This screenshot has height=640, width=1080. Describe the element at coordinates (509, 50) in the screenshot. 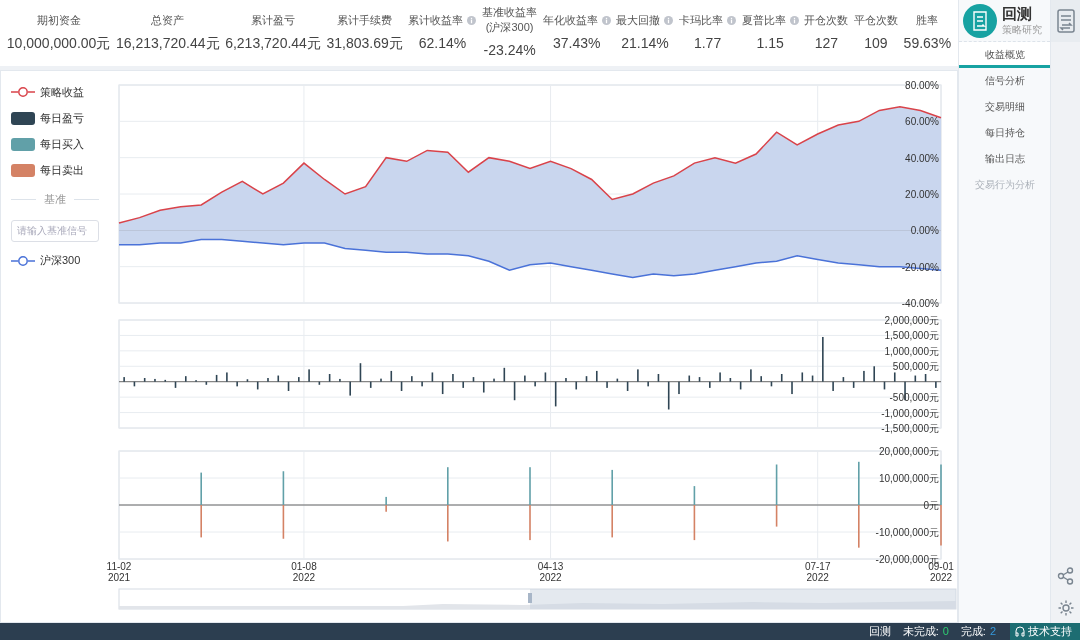

I see `stat-value: -23.24%` at that location.